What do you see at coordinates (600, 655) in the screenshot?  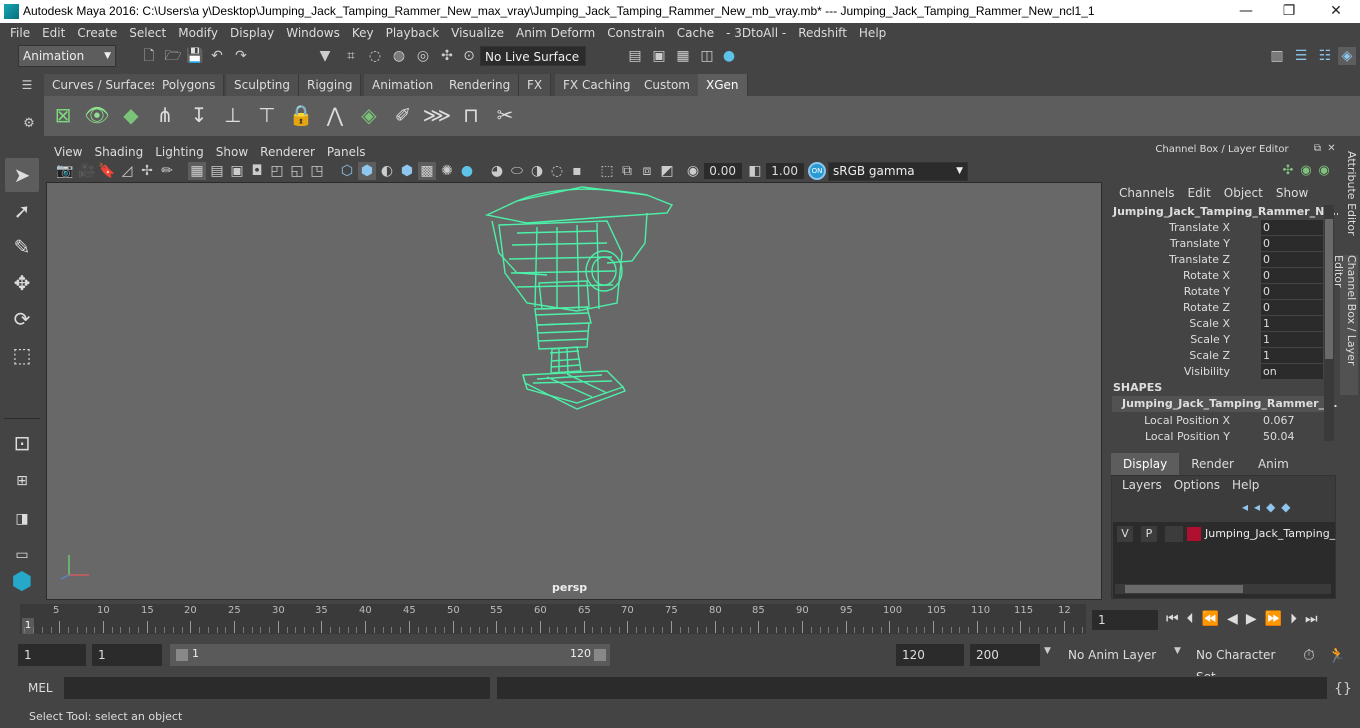 I see `range-end-handle` at bounding box center [600, 655].